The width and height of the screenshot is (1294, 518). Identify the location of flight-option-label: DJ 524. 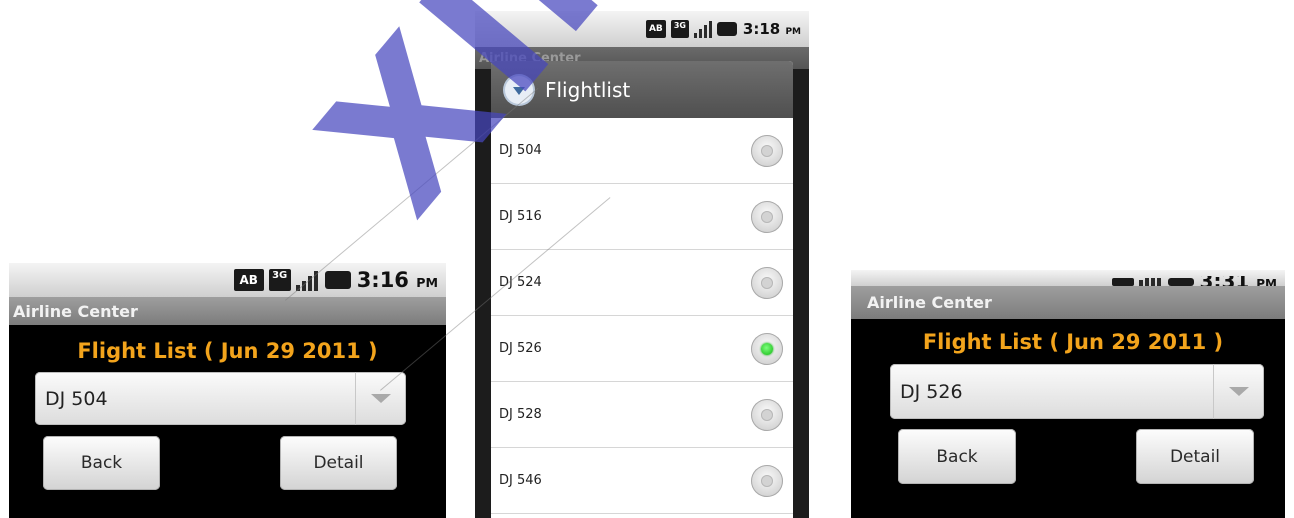
(520, 282).